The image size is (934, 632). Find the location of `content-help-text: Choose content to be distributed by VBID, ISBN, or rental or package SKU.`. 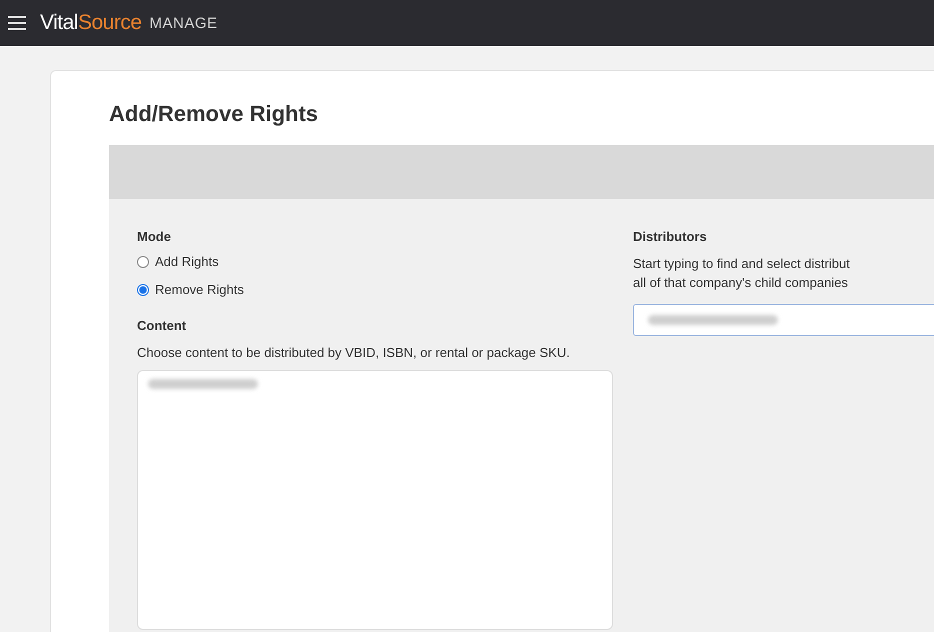

content-help-text: Choose content to be distributed by VBID, ISBN, or rental or package SKU. is located at coordinates (354, 353).